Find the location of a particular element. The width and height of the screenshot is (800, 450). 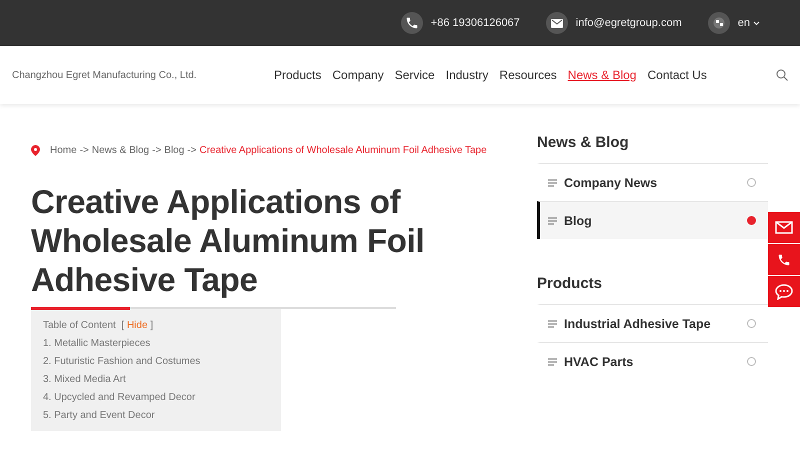

sidebar-heading: News & Blog is located at coordinates (583, 142).